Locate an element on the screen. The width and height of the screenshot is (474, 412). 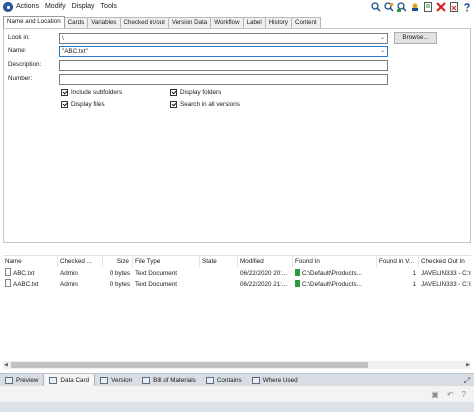
tab-where-used-label: Where Used is located at coordinates (280, 380).